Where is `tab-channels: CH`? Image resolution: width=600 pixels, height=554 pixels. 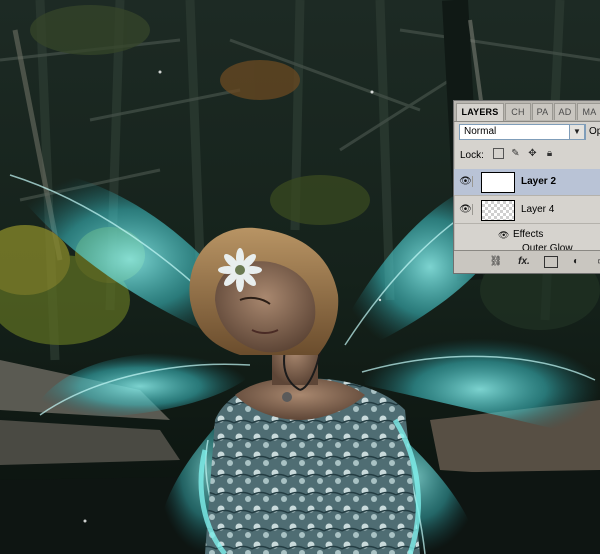
tab-channels: CH is located at coordinates (518, 111).